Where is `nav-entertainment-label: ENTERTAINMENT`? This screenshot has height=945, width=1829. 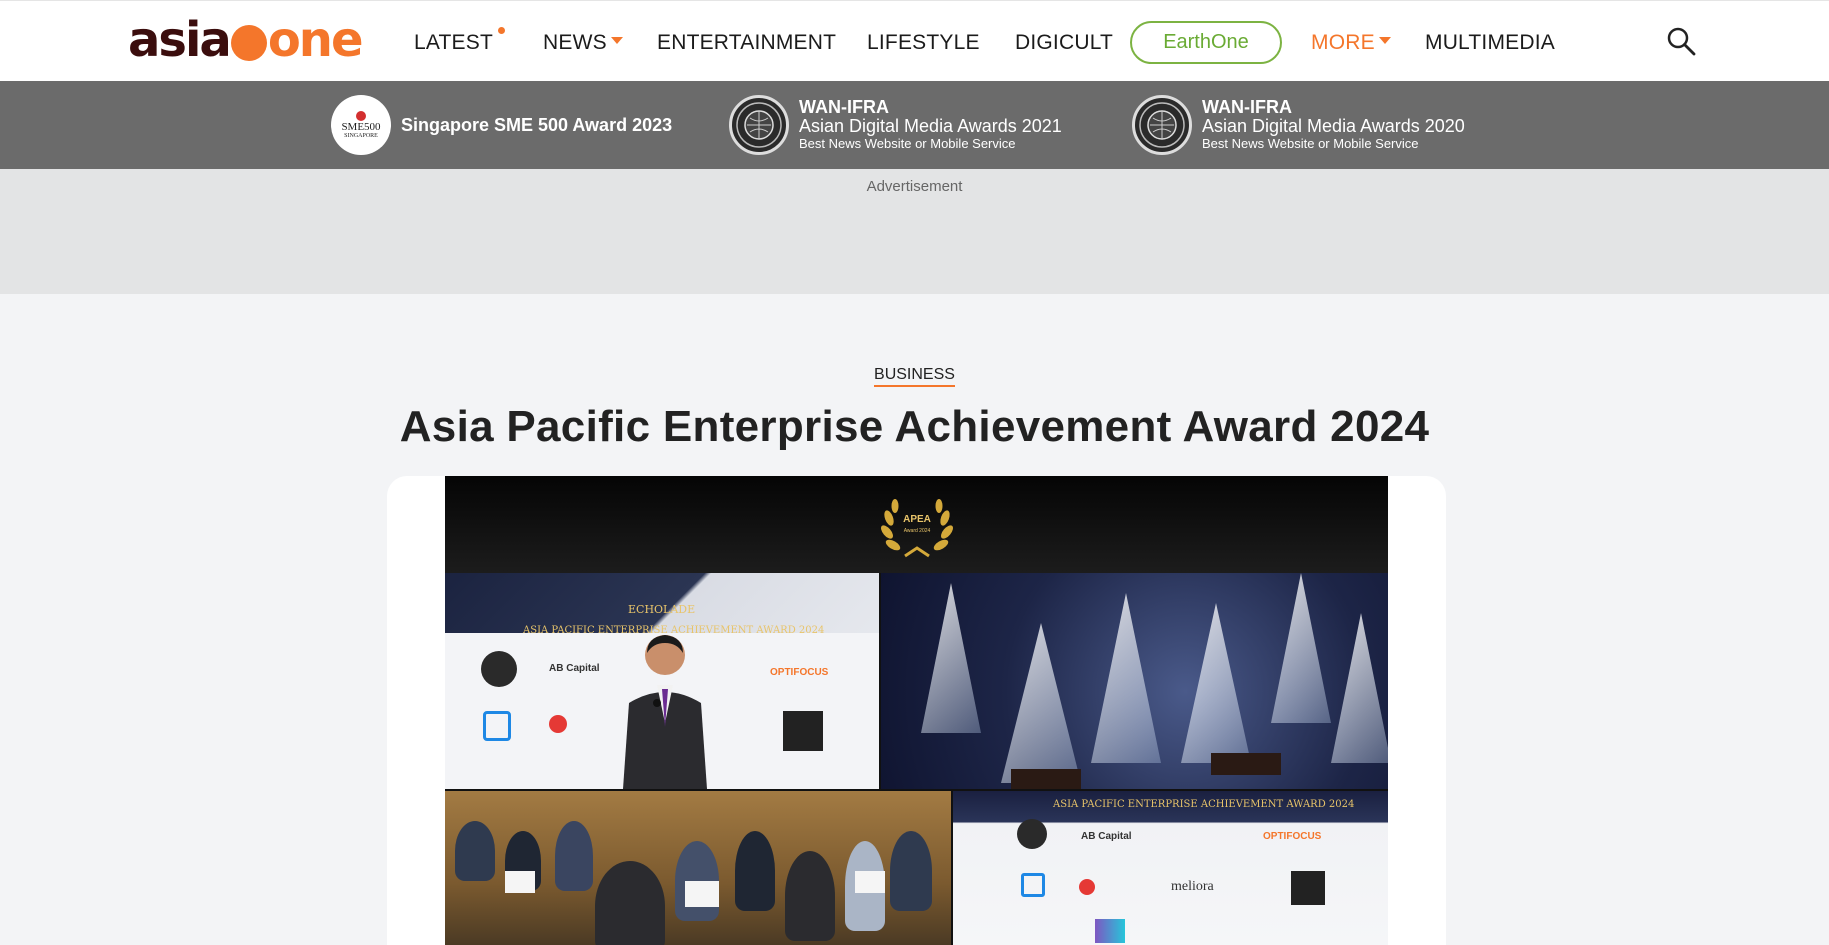
nav-entertainment-label: ENTERTAINMENT is located at coordinates (747, 42).